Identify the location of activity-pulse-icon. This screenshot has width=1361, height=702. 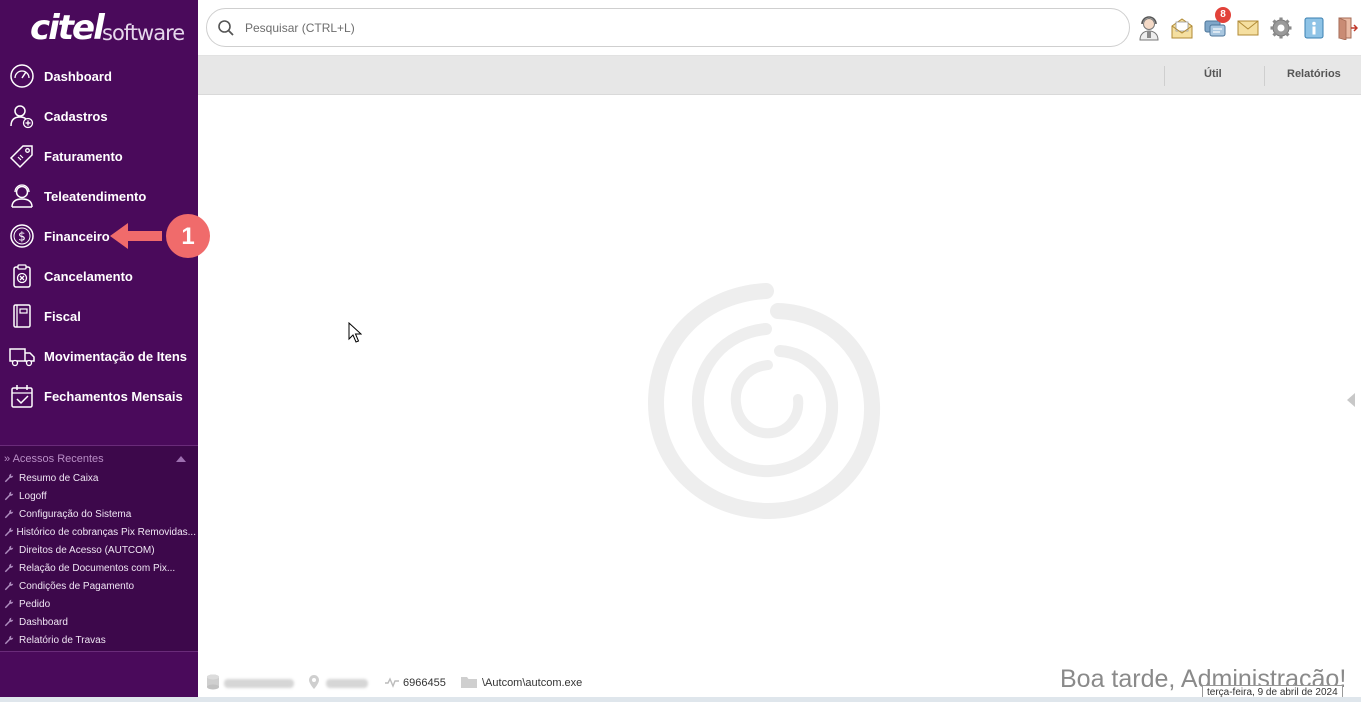
(392, 683).